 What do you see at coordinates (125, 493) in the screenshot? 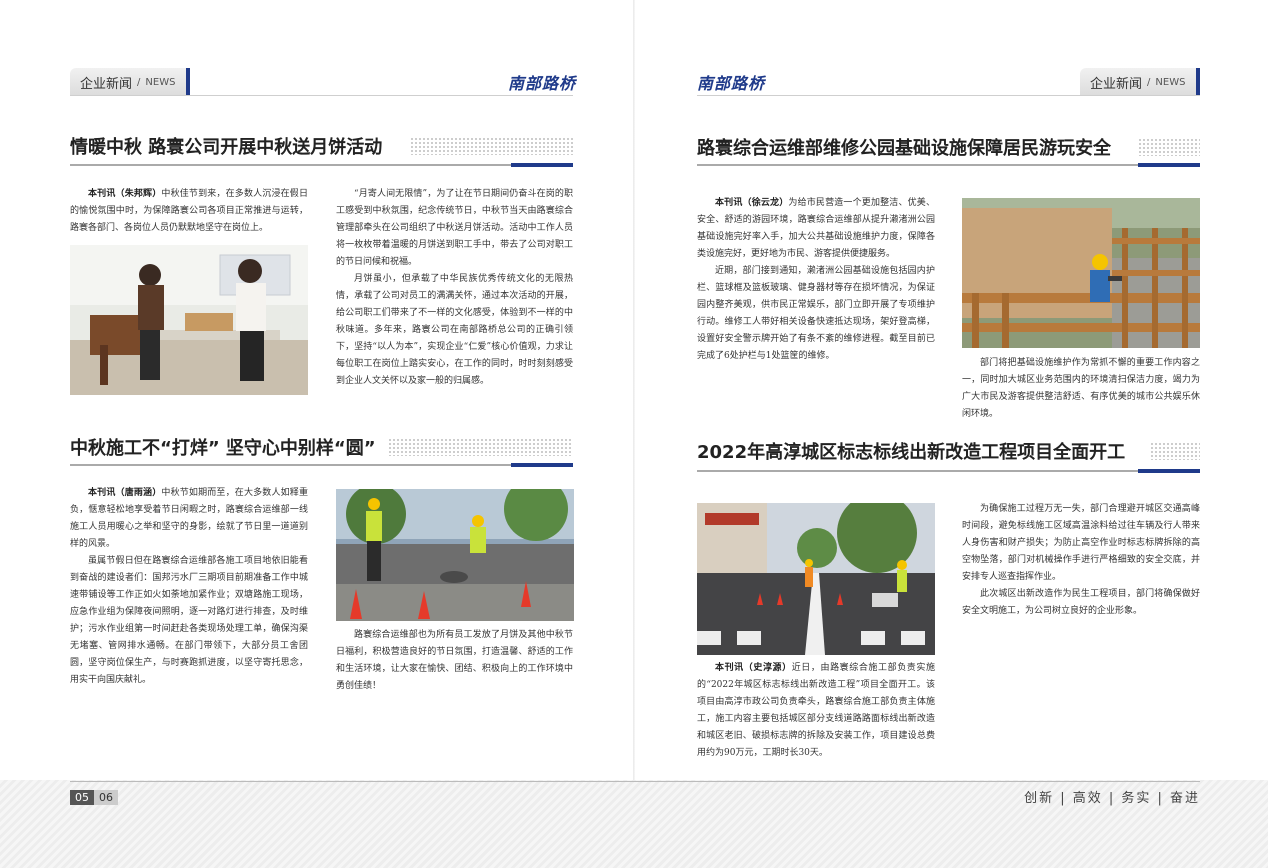
I see `byline: 本刊讯（唐雨涵）` at bounding box center [125, 493].